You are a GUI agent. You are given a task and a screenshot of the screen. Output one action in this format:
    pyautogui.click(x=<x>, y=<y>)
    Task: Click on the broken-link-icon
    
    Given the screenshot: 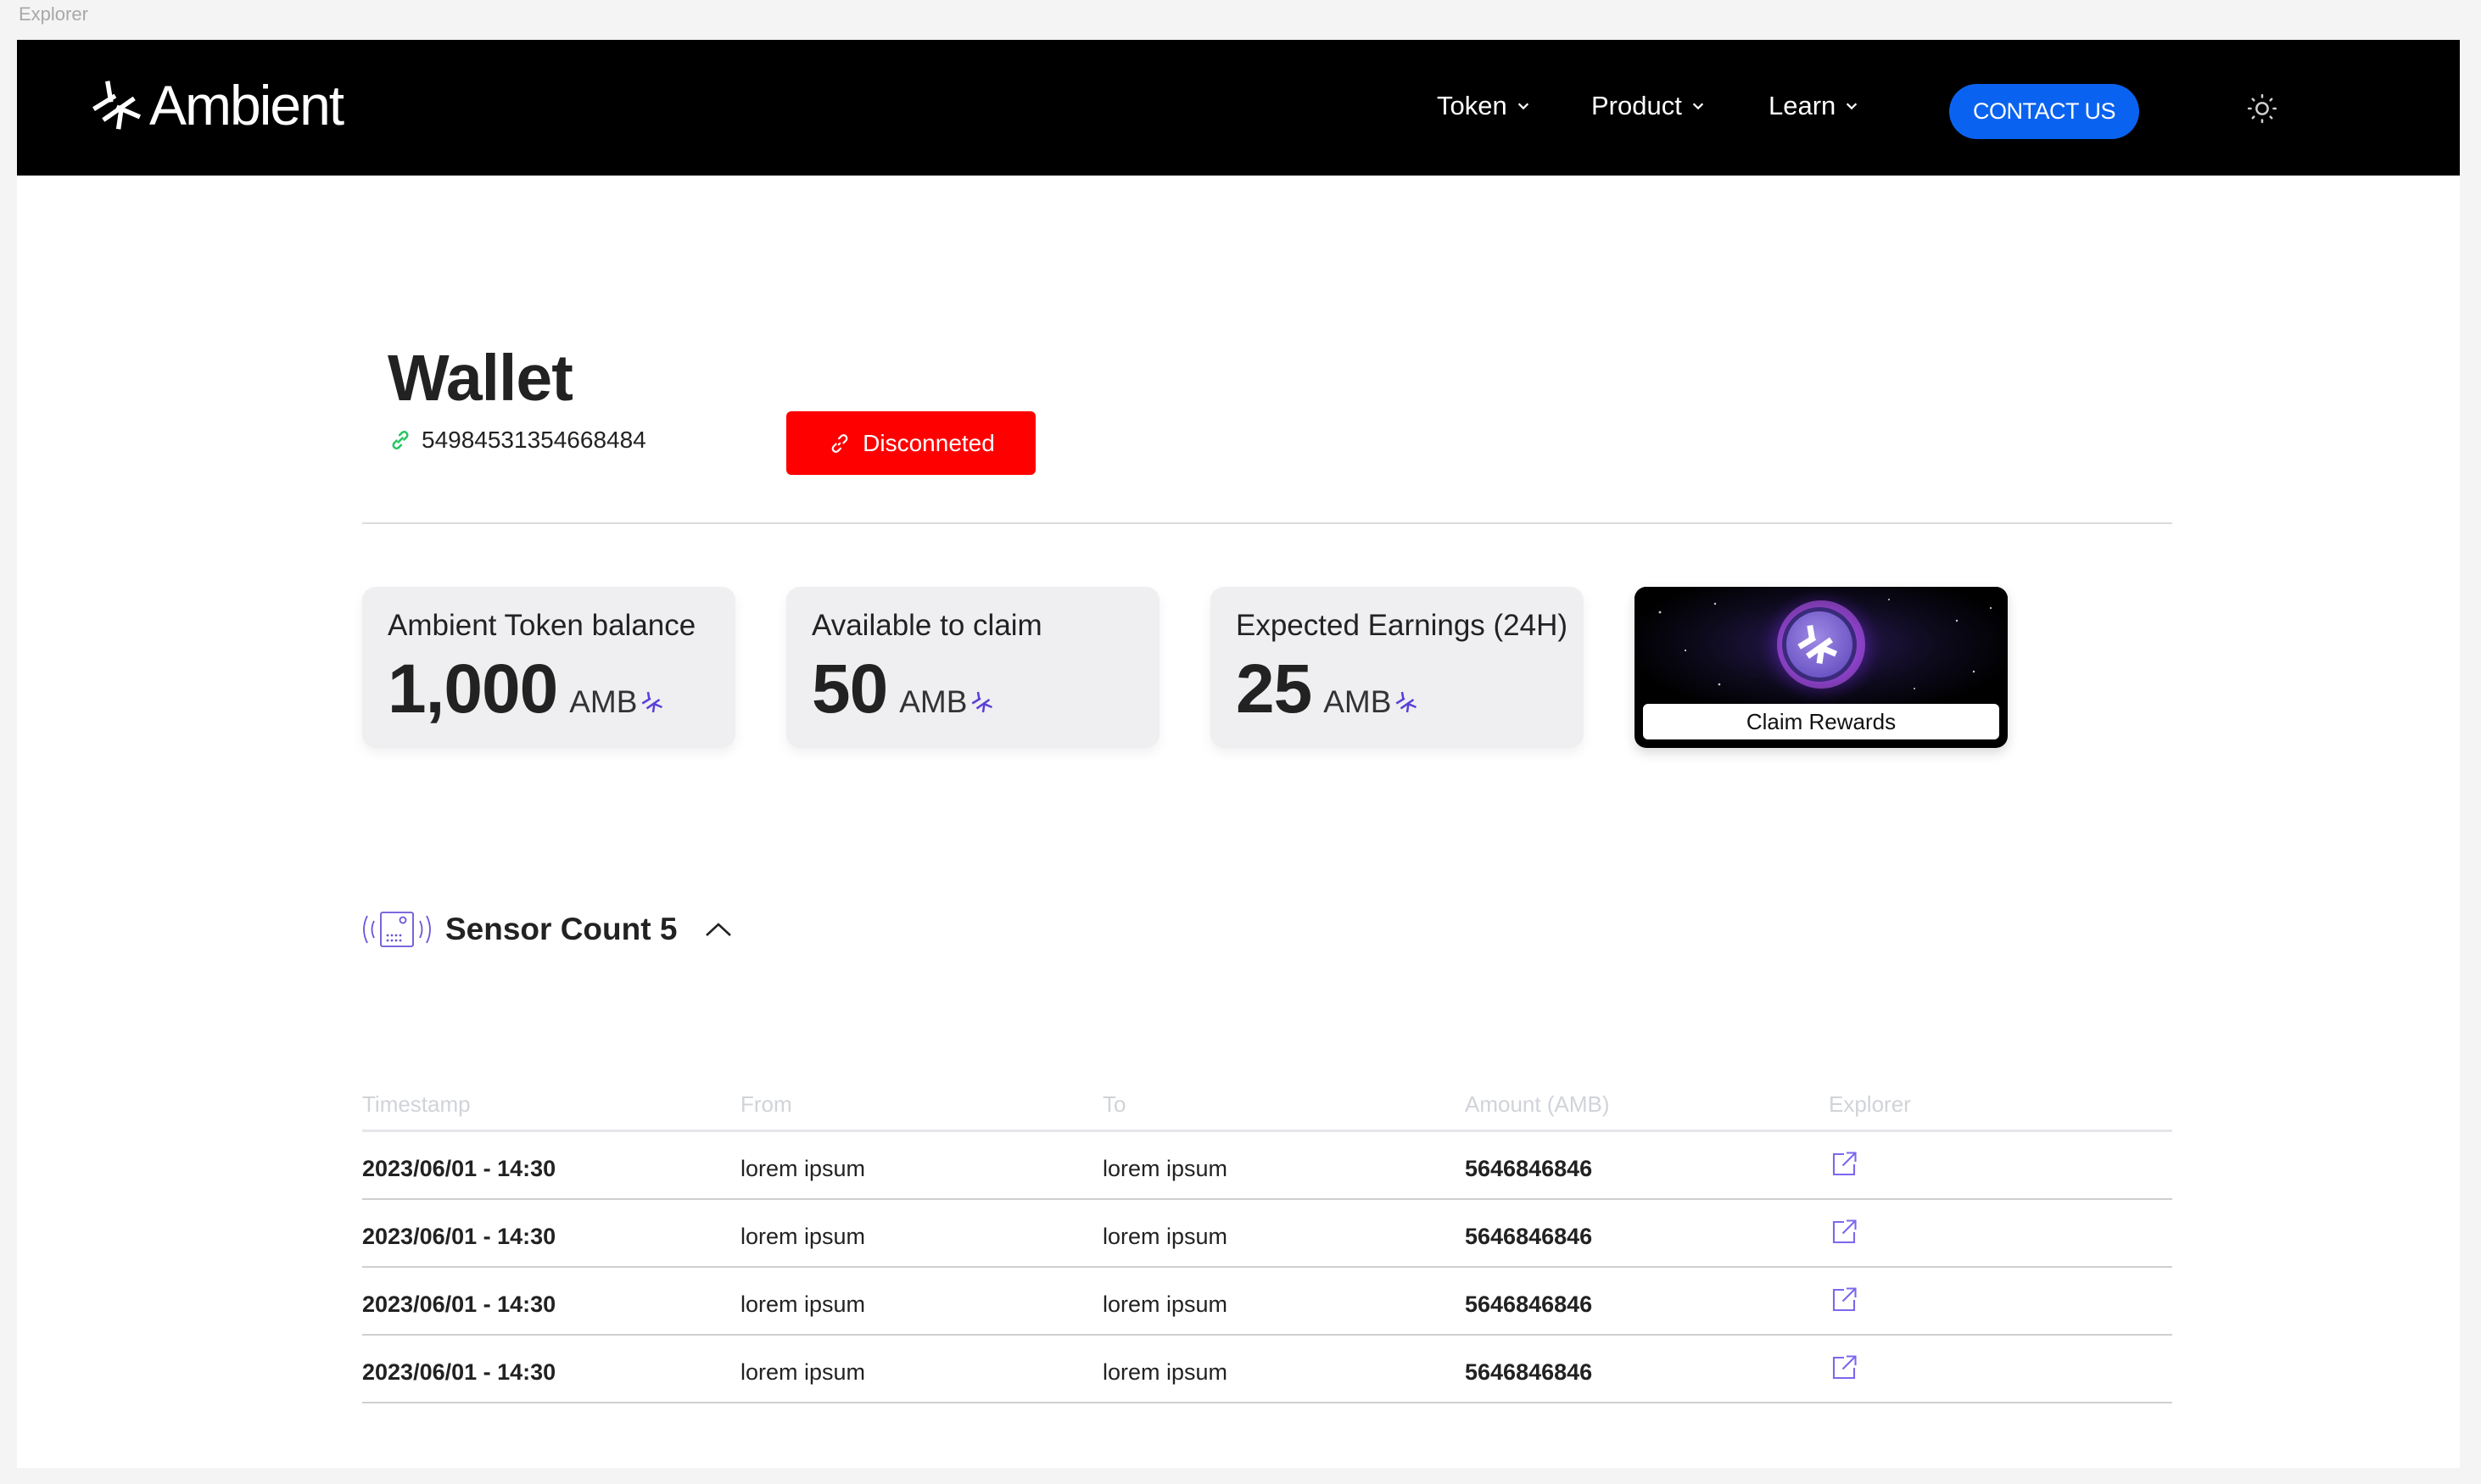 What is the action you would take?
    pyautogui.click(x=839, y=443)
    